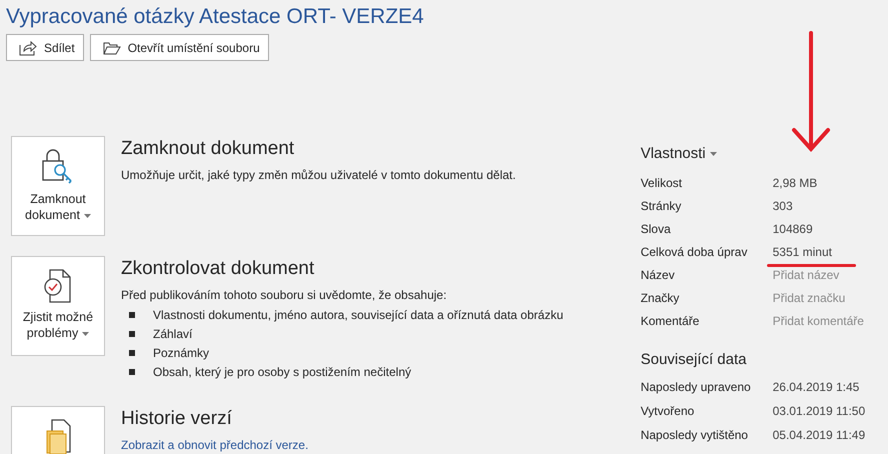  What do you see at coordinates (660, 299) in the screenshot?
I see `property-label: Značky` at bounding box center [660, 299].